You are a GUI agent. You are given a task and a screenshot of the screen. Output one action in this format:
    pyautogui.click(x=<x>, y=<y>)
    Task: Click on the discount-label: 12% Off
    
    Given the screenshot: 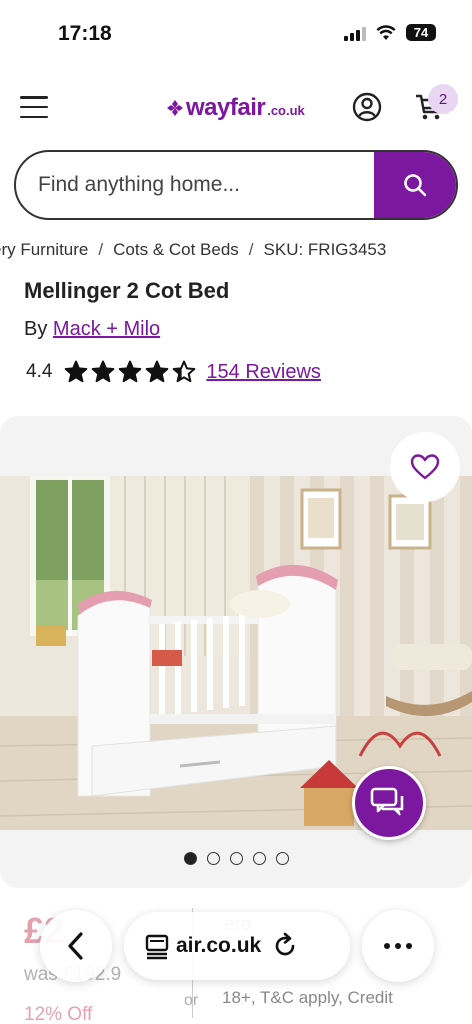 What is the action you would take?
    pyautogui.click(x=58, y=1014)
    